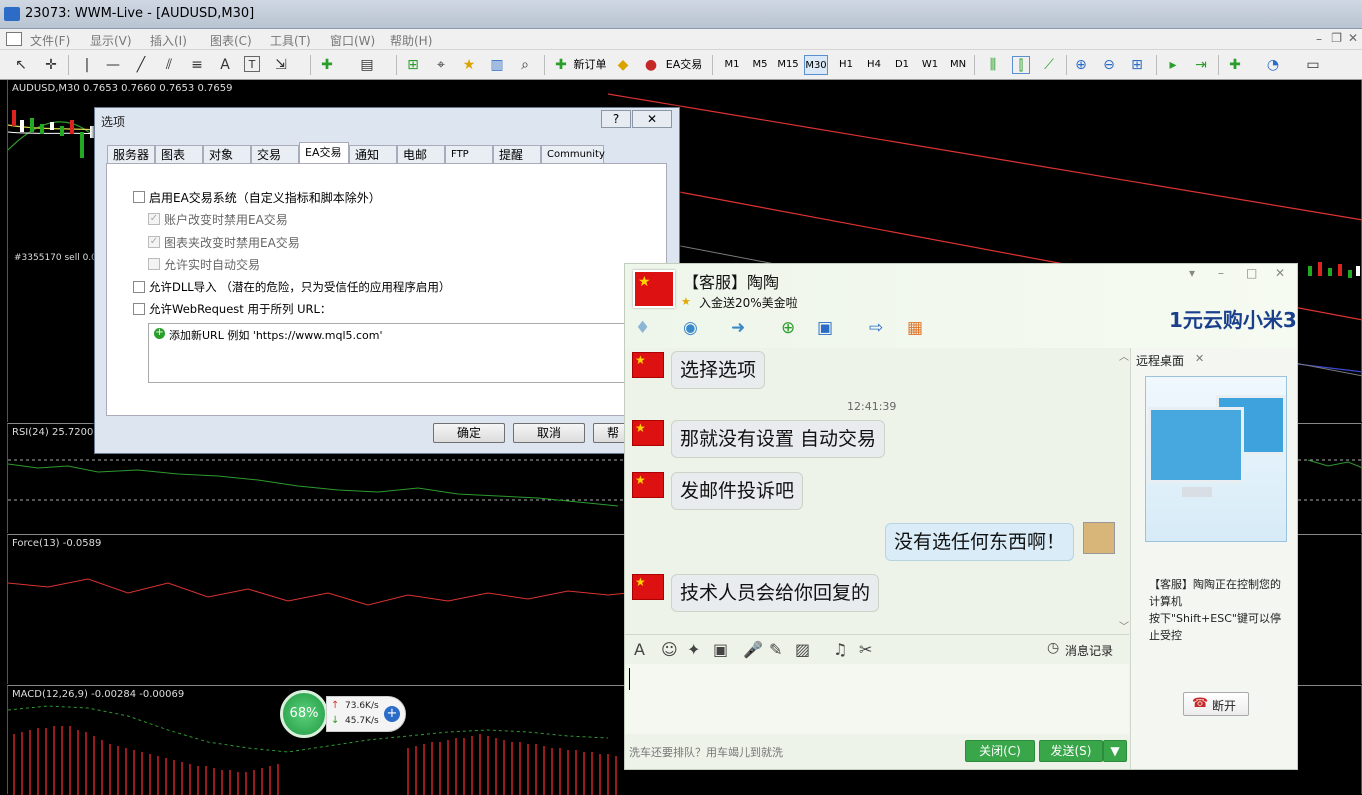  What do you see at coordinates (1021, 65) in the screenshot?
I see `candles-icon: ⫿` at bounding box center [1021, 65].